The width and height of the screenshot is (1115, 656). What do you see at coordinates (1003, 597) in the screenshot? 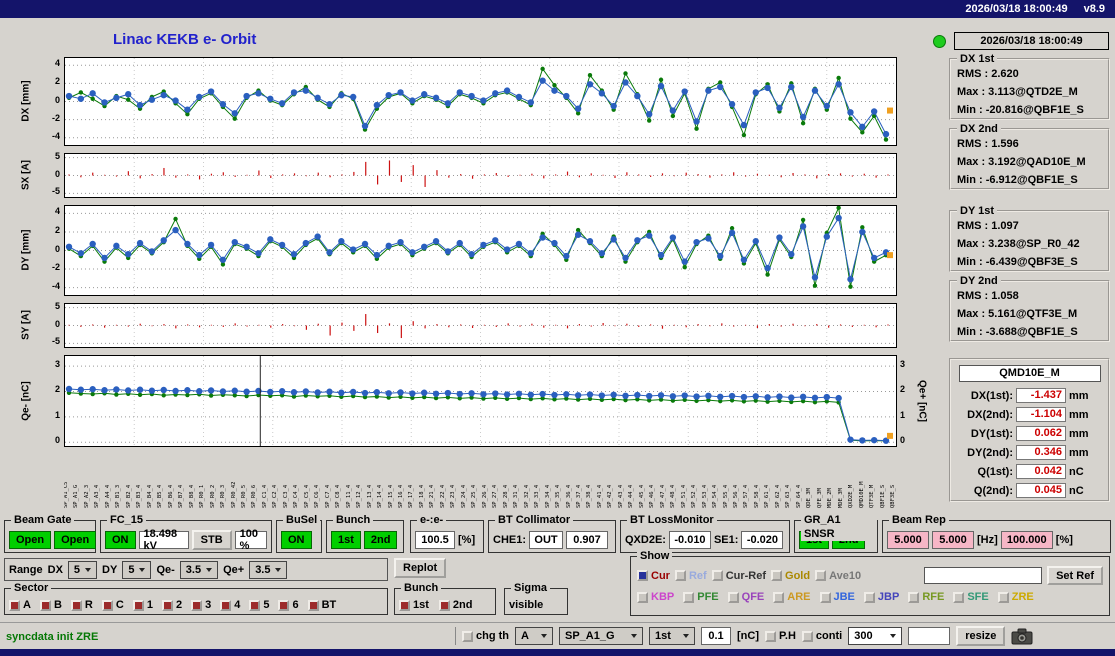
I see `show-zre-checkbox` at bounding box center [1003, 597].